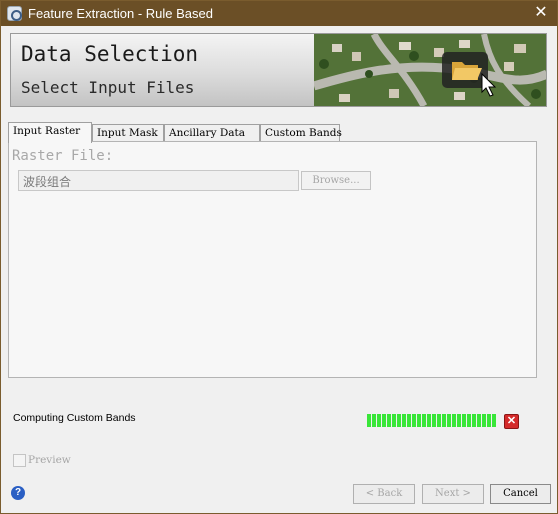 This screenshot has width=558, height=514. I want to click on progress-bar, so click(431, 420).